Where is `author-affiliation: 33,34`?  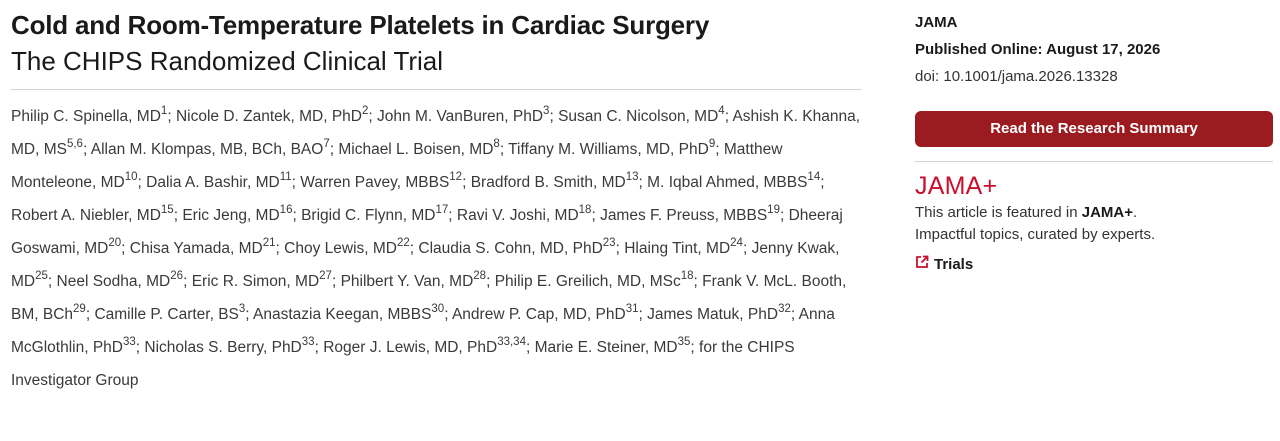
author-affiliation: 33,34 is located at coordinates (511, 341).